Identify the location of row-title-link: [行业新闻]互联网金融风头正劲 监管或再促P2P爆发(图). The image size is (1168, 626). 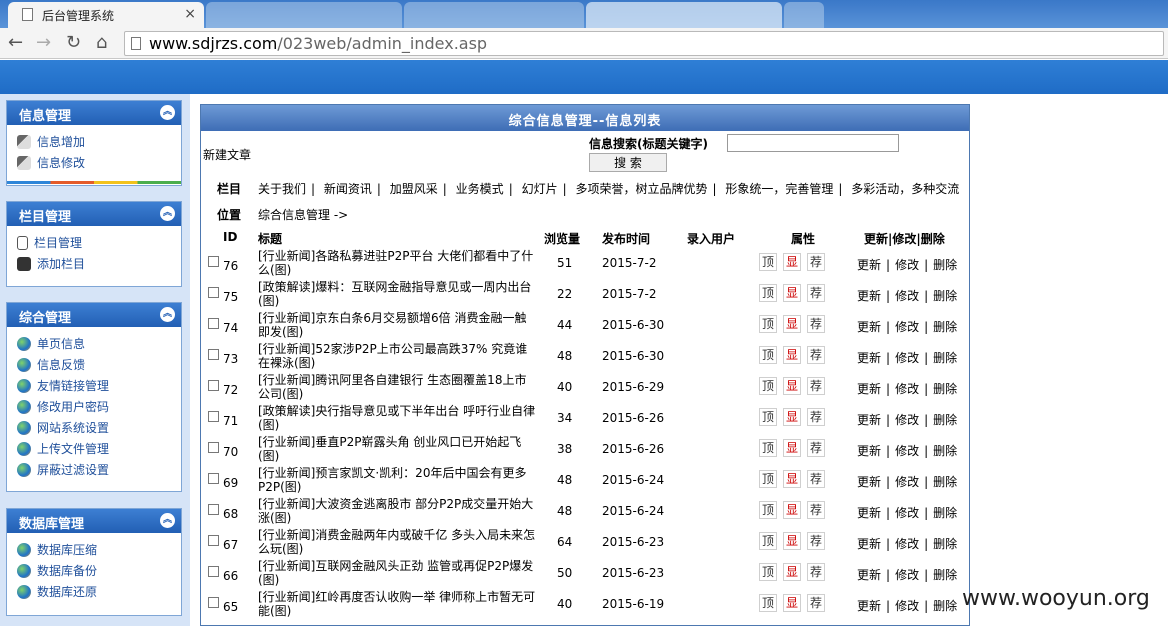
(398, 573).